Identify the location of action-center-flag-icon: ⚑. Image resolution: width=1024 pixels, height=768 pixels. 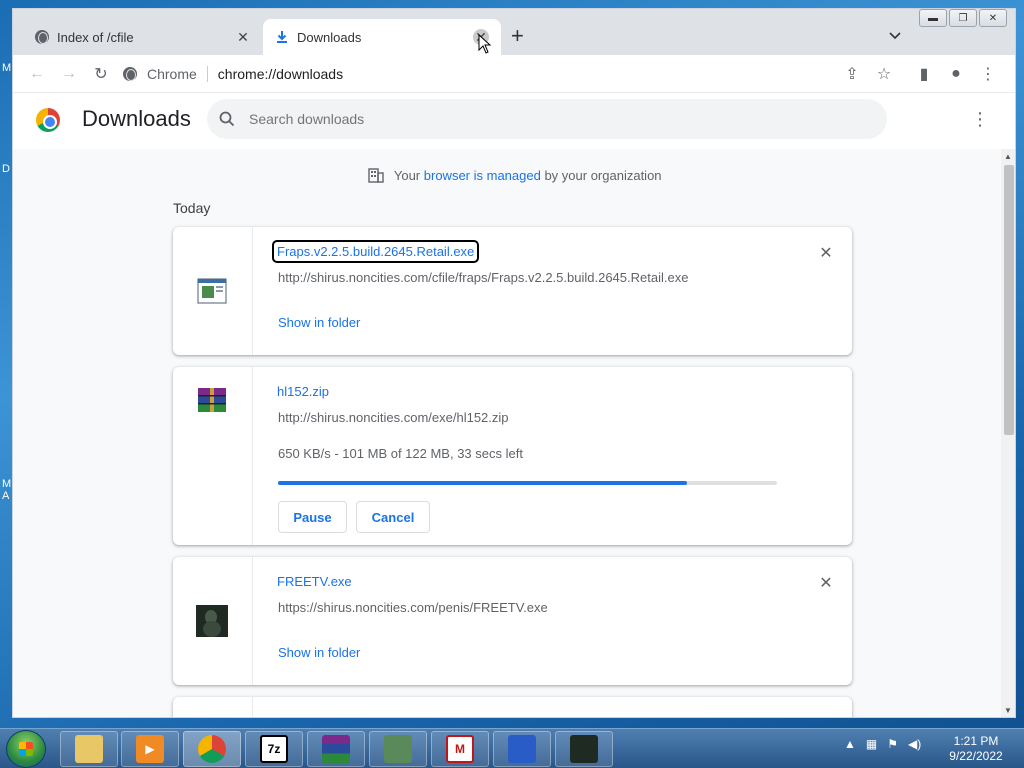
(892, 744).